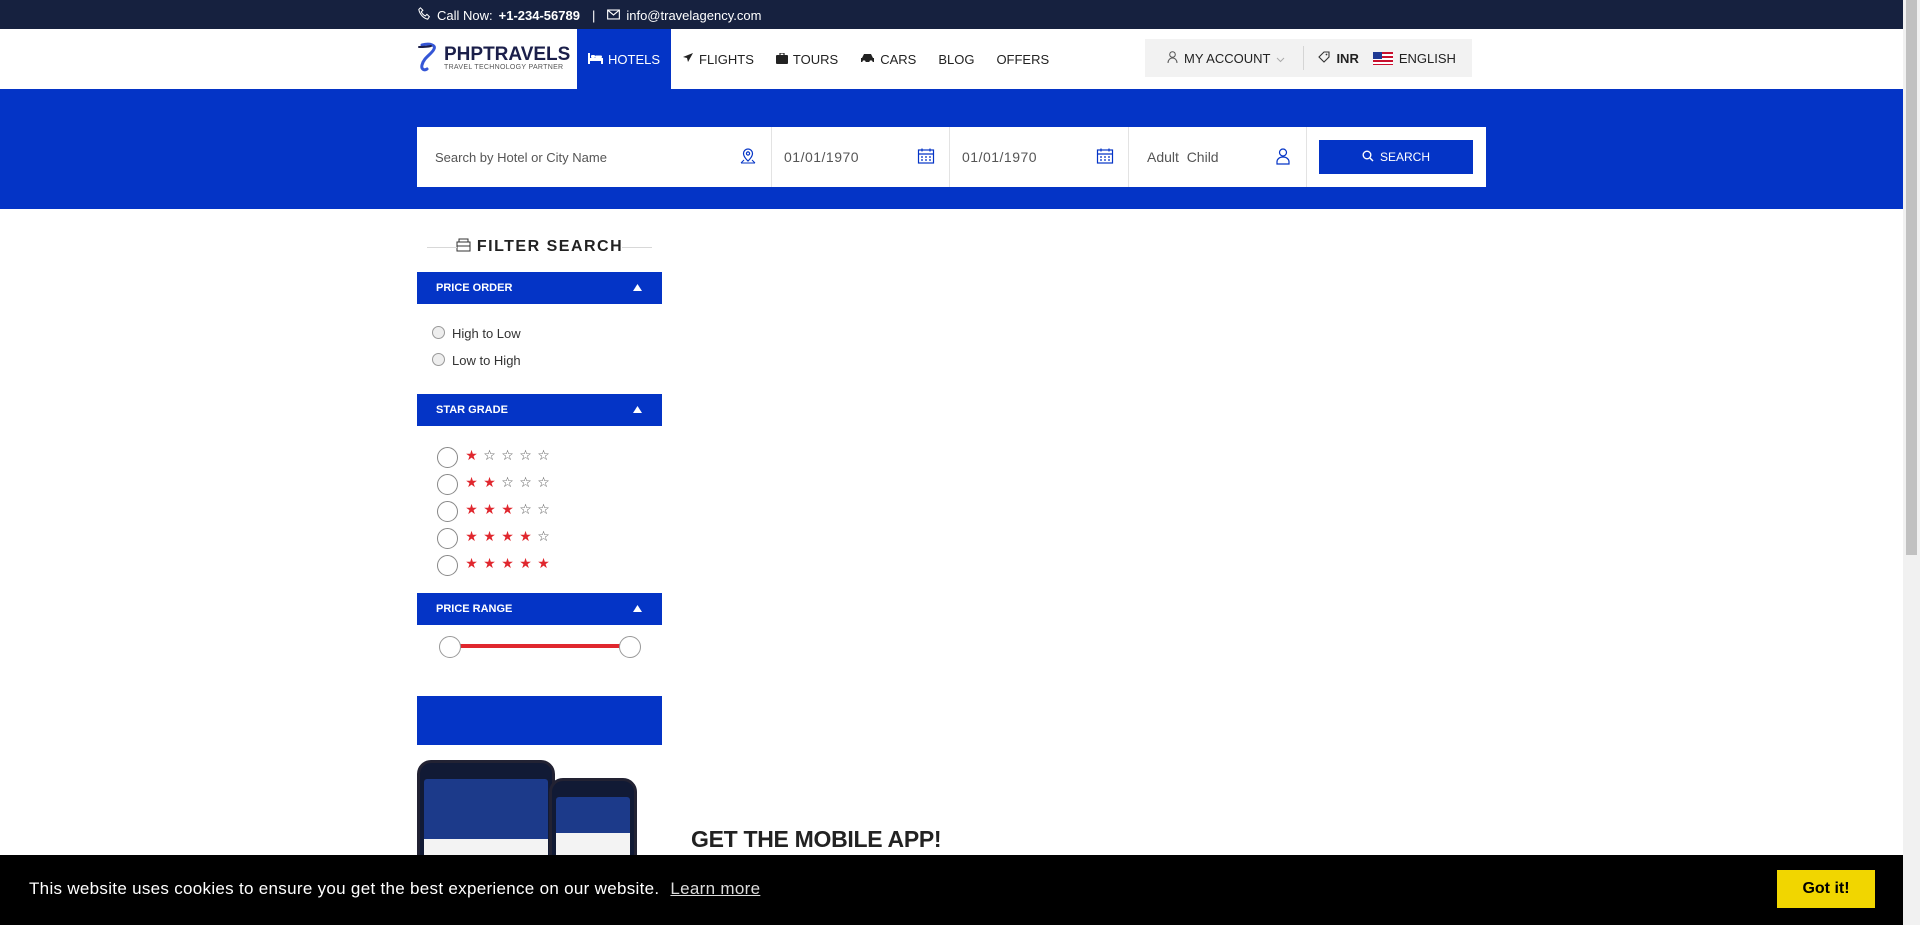 The height and width of the screenshot is (925, 1920). I want to click on phone-icon, so click(424, 15).